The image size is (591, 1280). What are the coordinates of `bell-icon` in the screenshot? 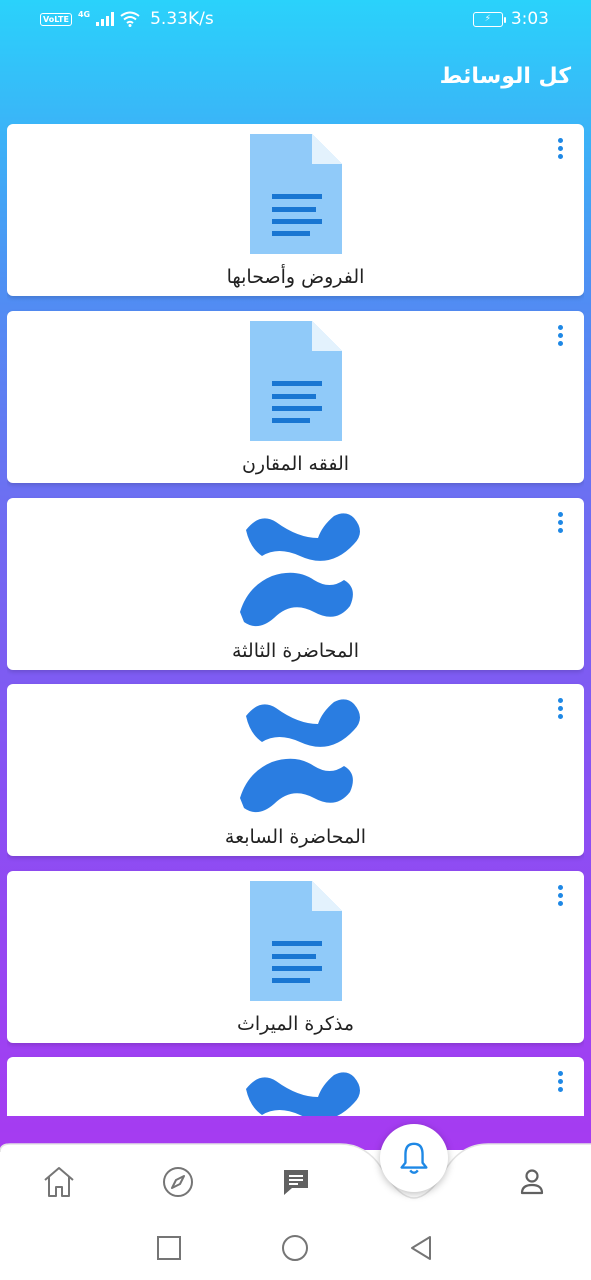 It's located at (414, 1158).